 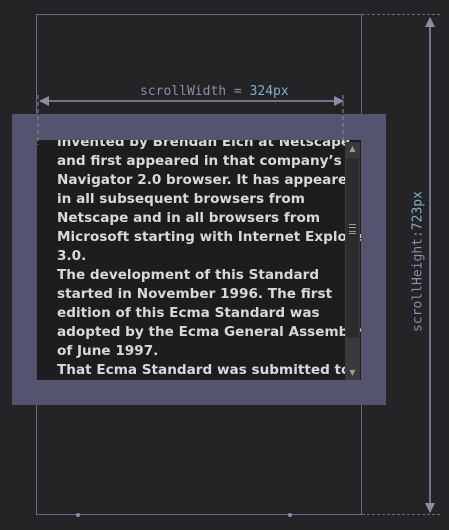 What do you see at coordinates (214, 91) in the screenshot?
I see `scroll-width-label: scrollWidth = 324px` at bounding box center [214, 91].